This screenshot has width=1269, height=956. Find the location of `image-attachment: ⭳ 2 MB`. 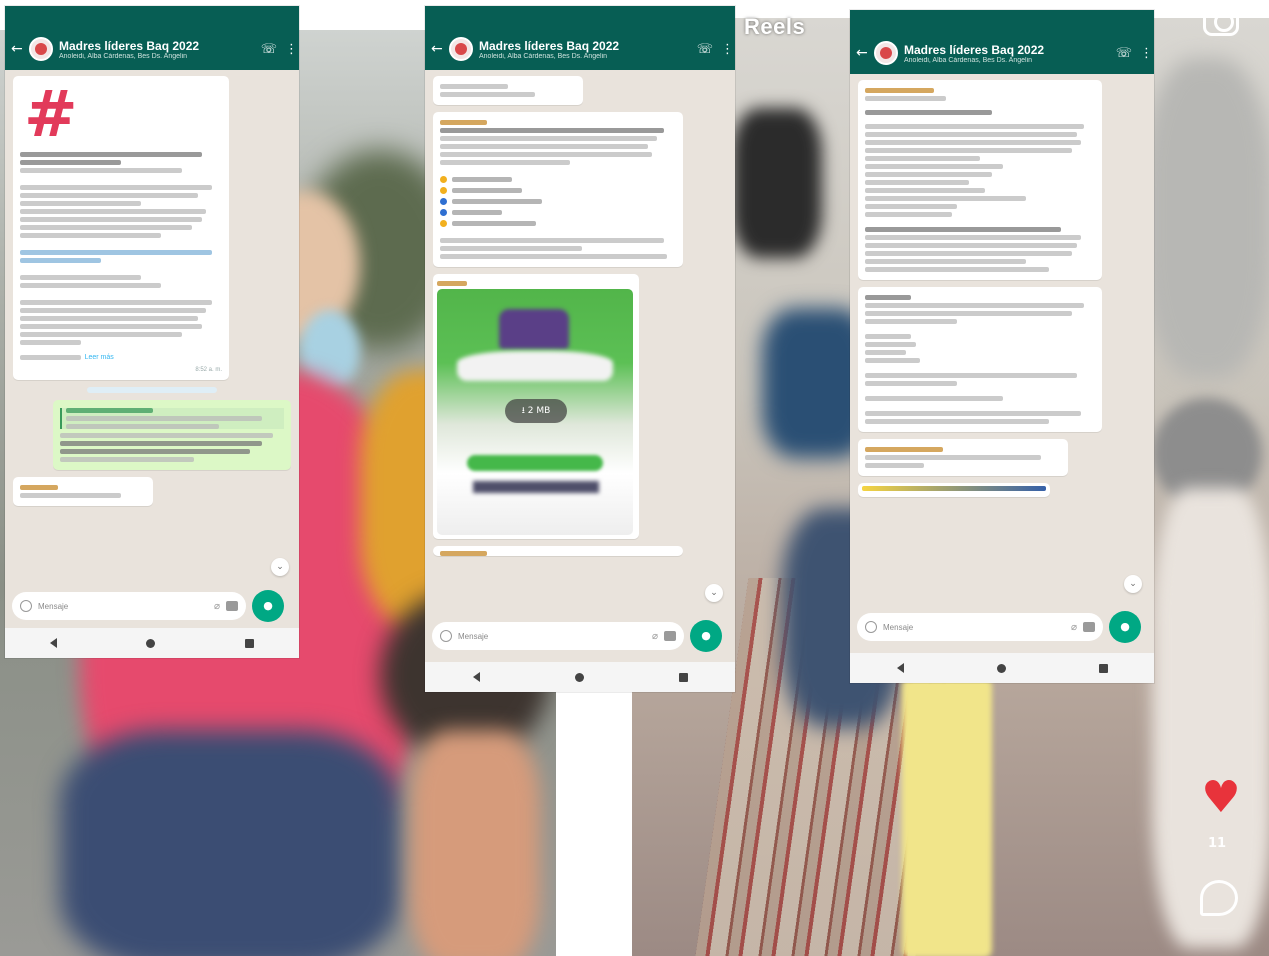

image-attachment: ⭳ 2 MB is located at coordinates (535, 412).